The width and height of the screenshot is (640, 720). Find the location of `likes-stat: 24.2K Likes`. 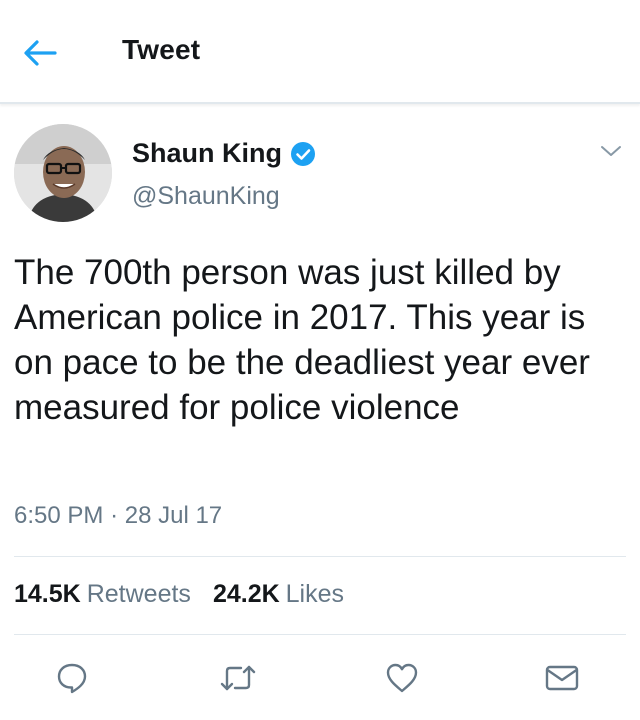

likes-stat: 24.2K Likes is located at coordinates (278, 594).